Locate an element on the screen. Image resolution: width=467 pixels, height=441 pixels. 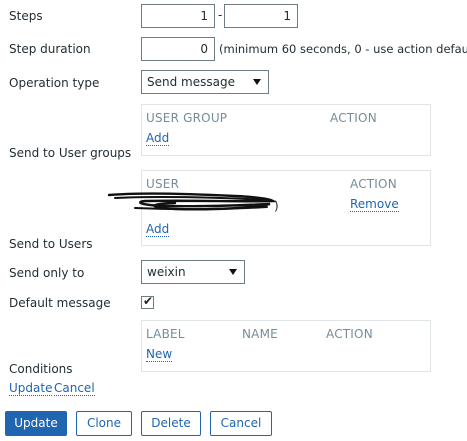
redaction-scribble is located at coordinates (192, 201).